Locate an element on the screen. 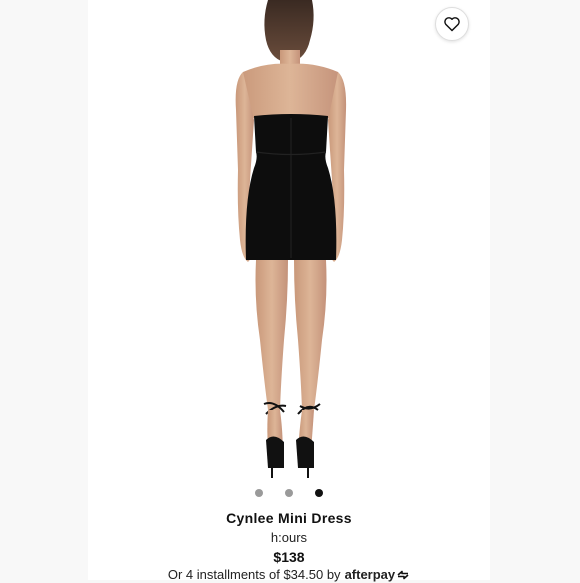 Image resolution: width=580 pixels, height=583 pixels. afterpay-link: afterpay is located at coordinates (378, 575).